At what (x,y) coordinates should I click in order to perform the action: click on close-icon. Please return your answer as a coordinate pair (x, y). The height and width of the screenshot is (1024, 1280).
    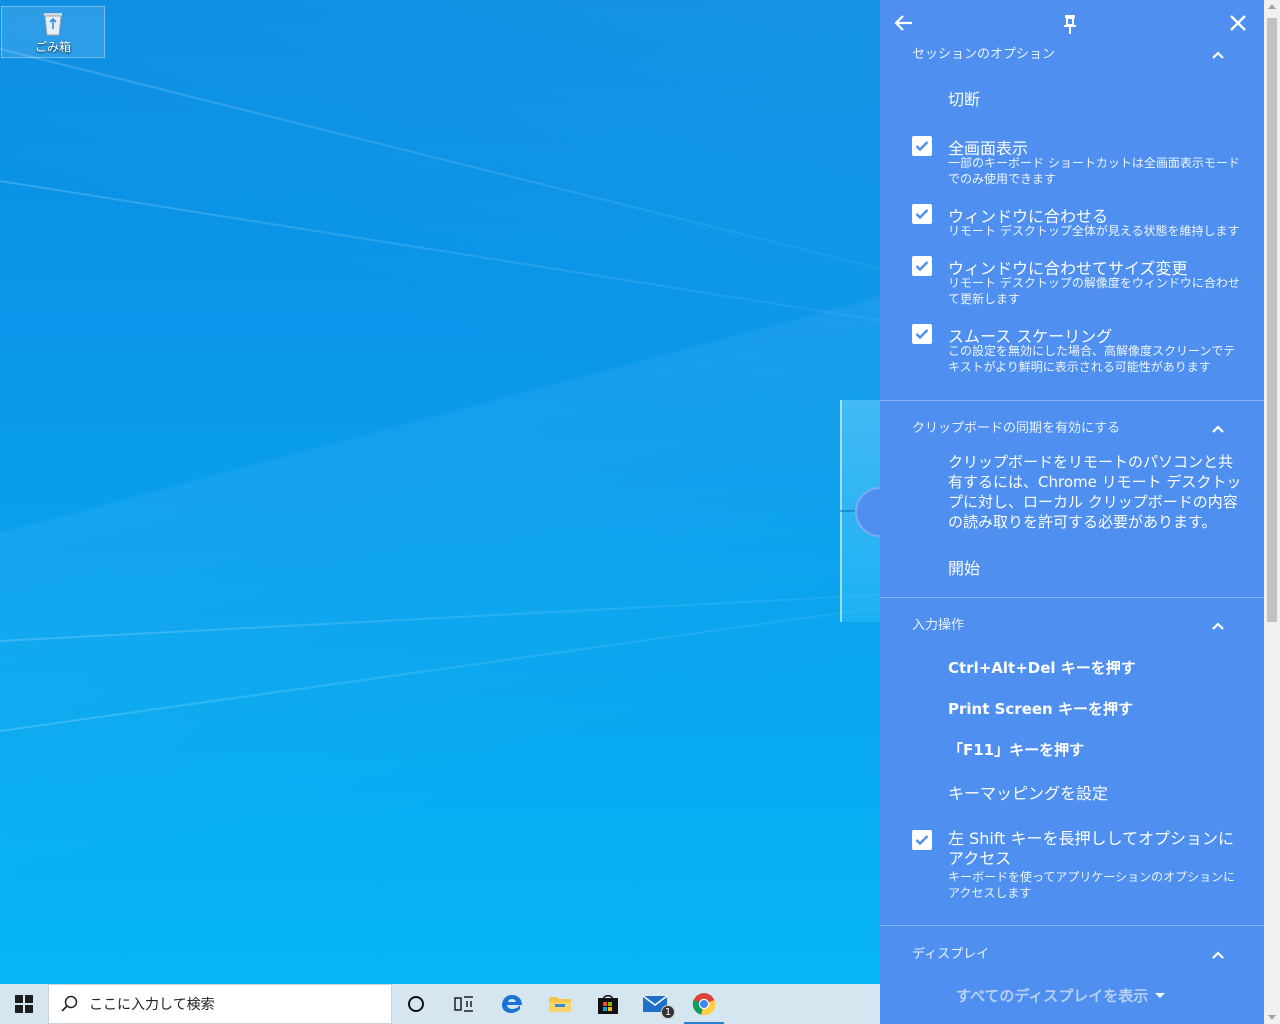
    Looking at the image, I should click on (1238, 23).